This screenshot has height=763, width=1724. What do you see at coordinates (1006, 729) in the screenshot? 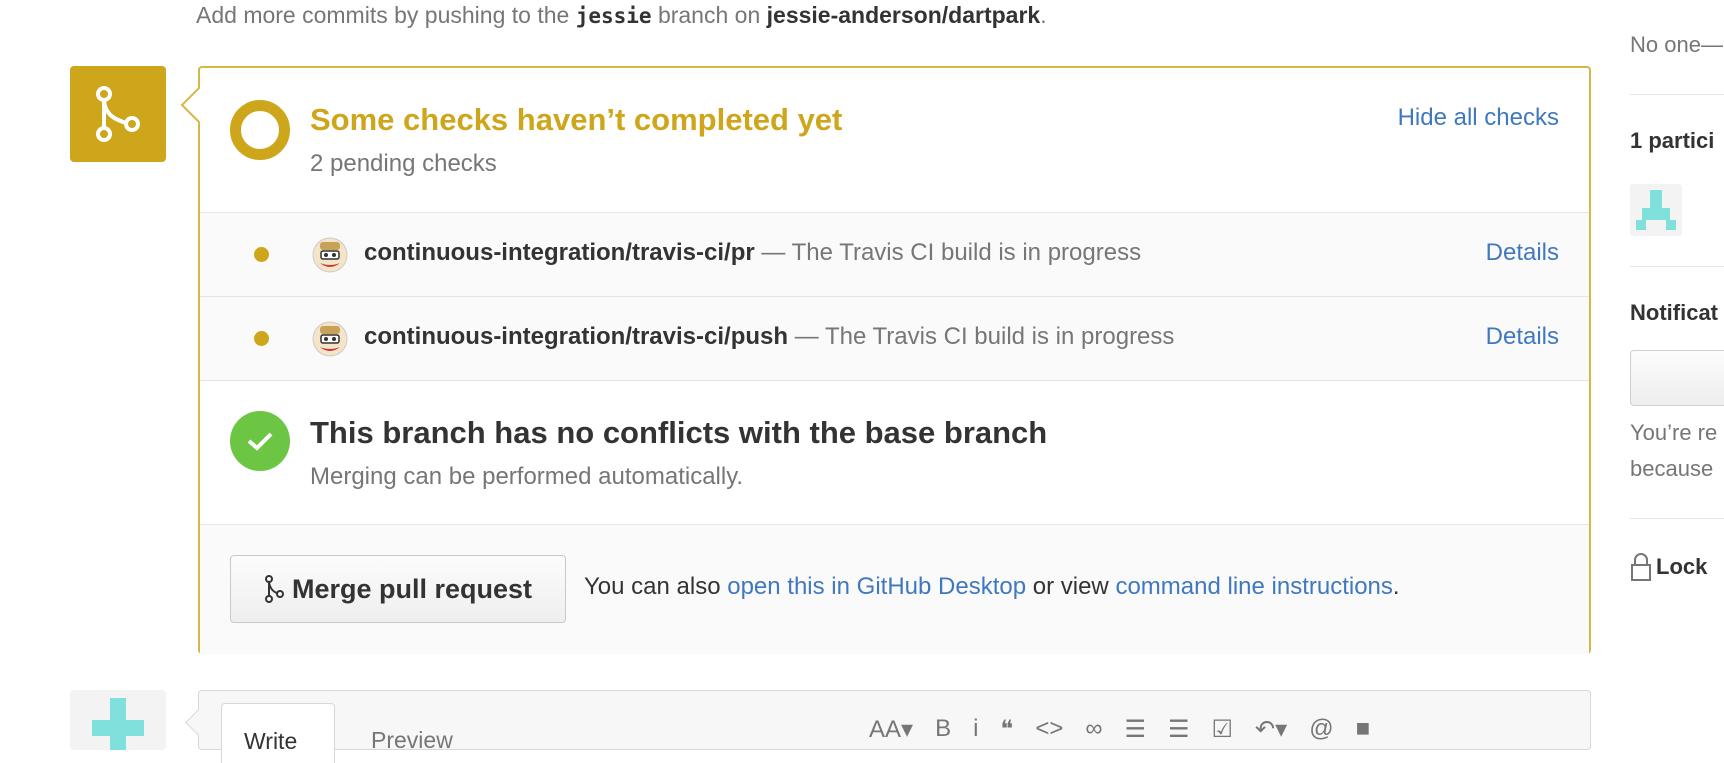
I see `quote-icon: ❝` at bounding box center [1006, 729].